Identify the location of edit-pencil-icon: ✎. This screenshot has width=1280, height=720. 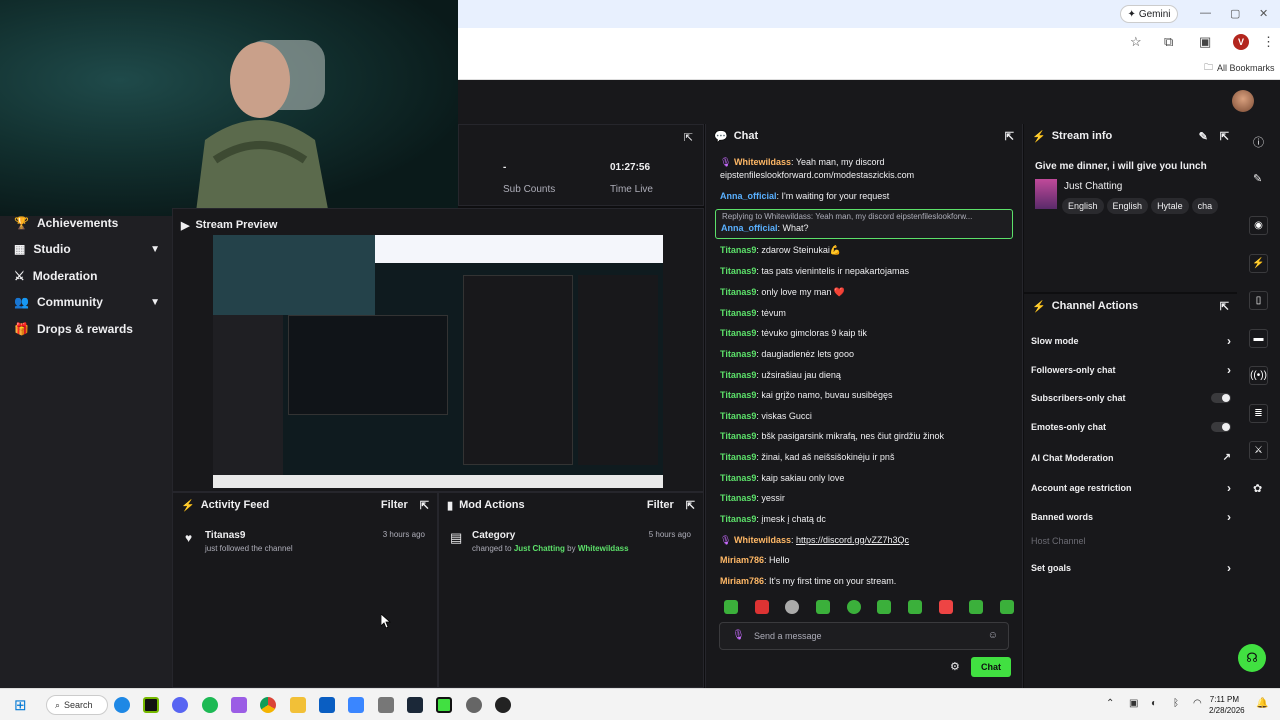
(1203, 136).